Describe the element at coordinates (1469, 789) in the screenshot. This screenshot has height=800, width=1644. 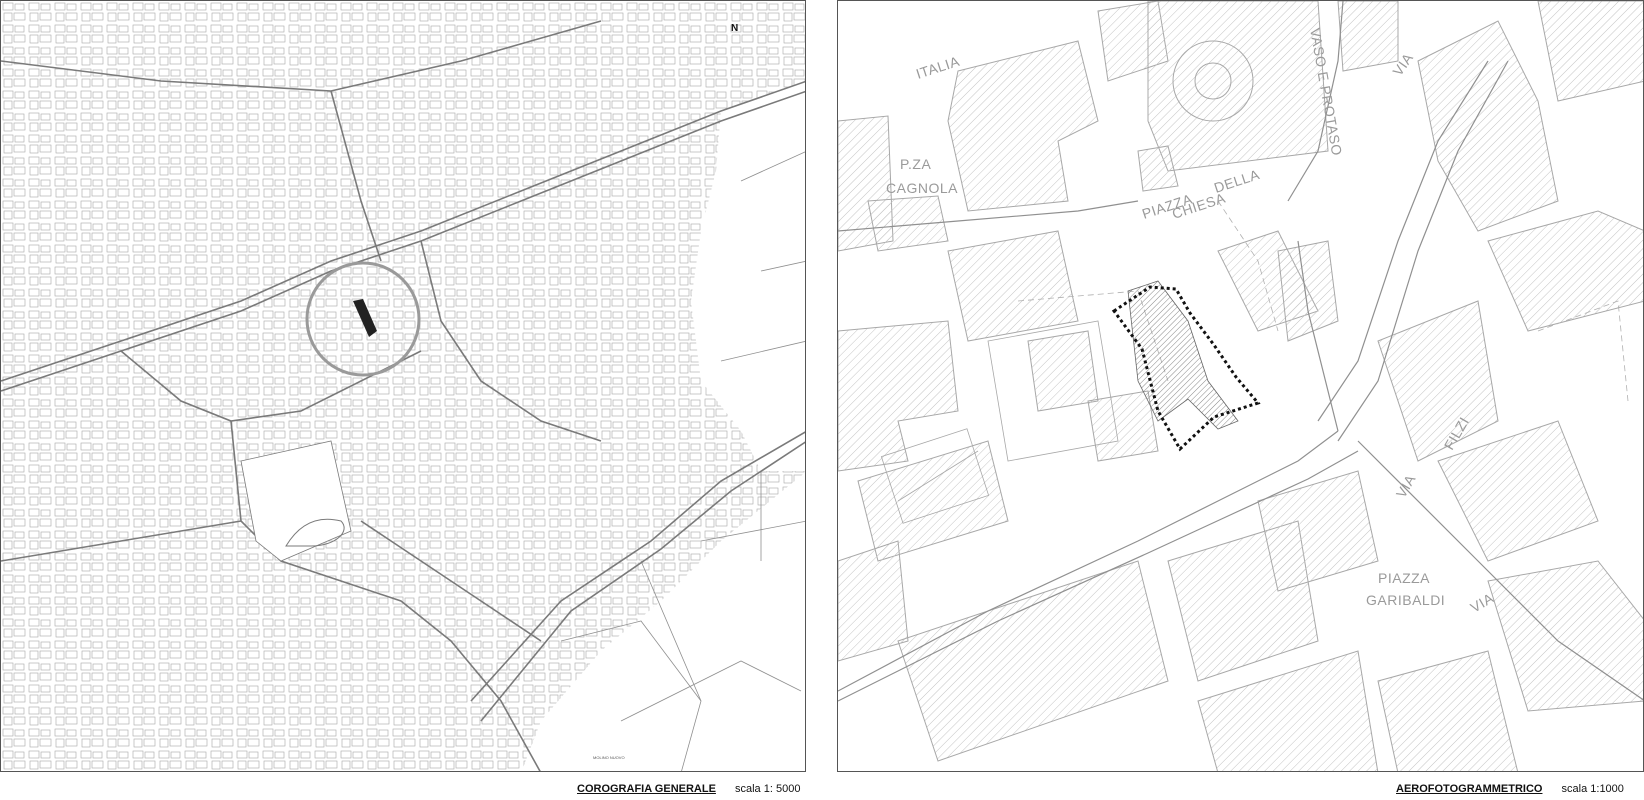
I see `aerofotogrammetrico-title: AEROFOTOGRAMMETRICO` at that location.